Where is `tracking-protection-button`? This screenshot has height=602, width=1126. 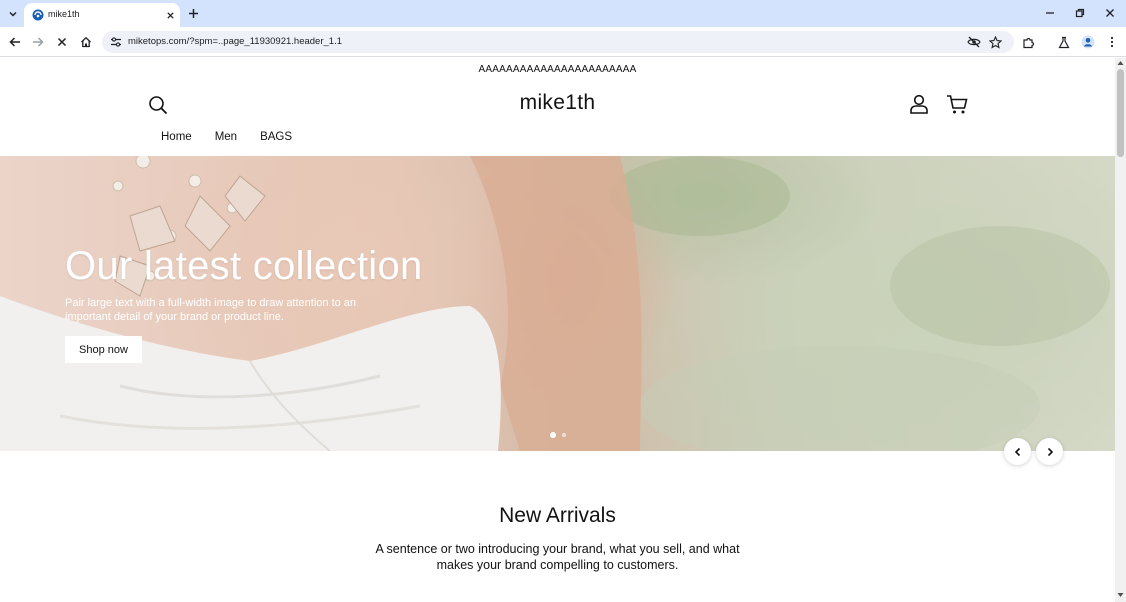 tracking-protection-button is located at coordinates (974, 42).